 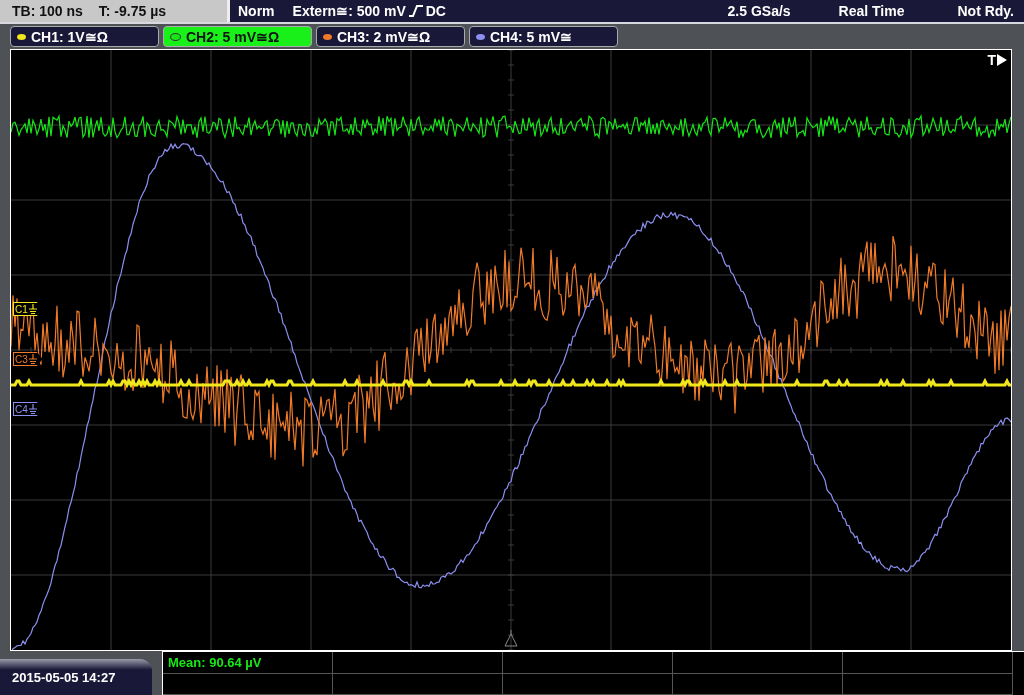 I want to click on measurement-value: Mean: 90.64 µV, so click(x=248, y=663).